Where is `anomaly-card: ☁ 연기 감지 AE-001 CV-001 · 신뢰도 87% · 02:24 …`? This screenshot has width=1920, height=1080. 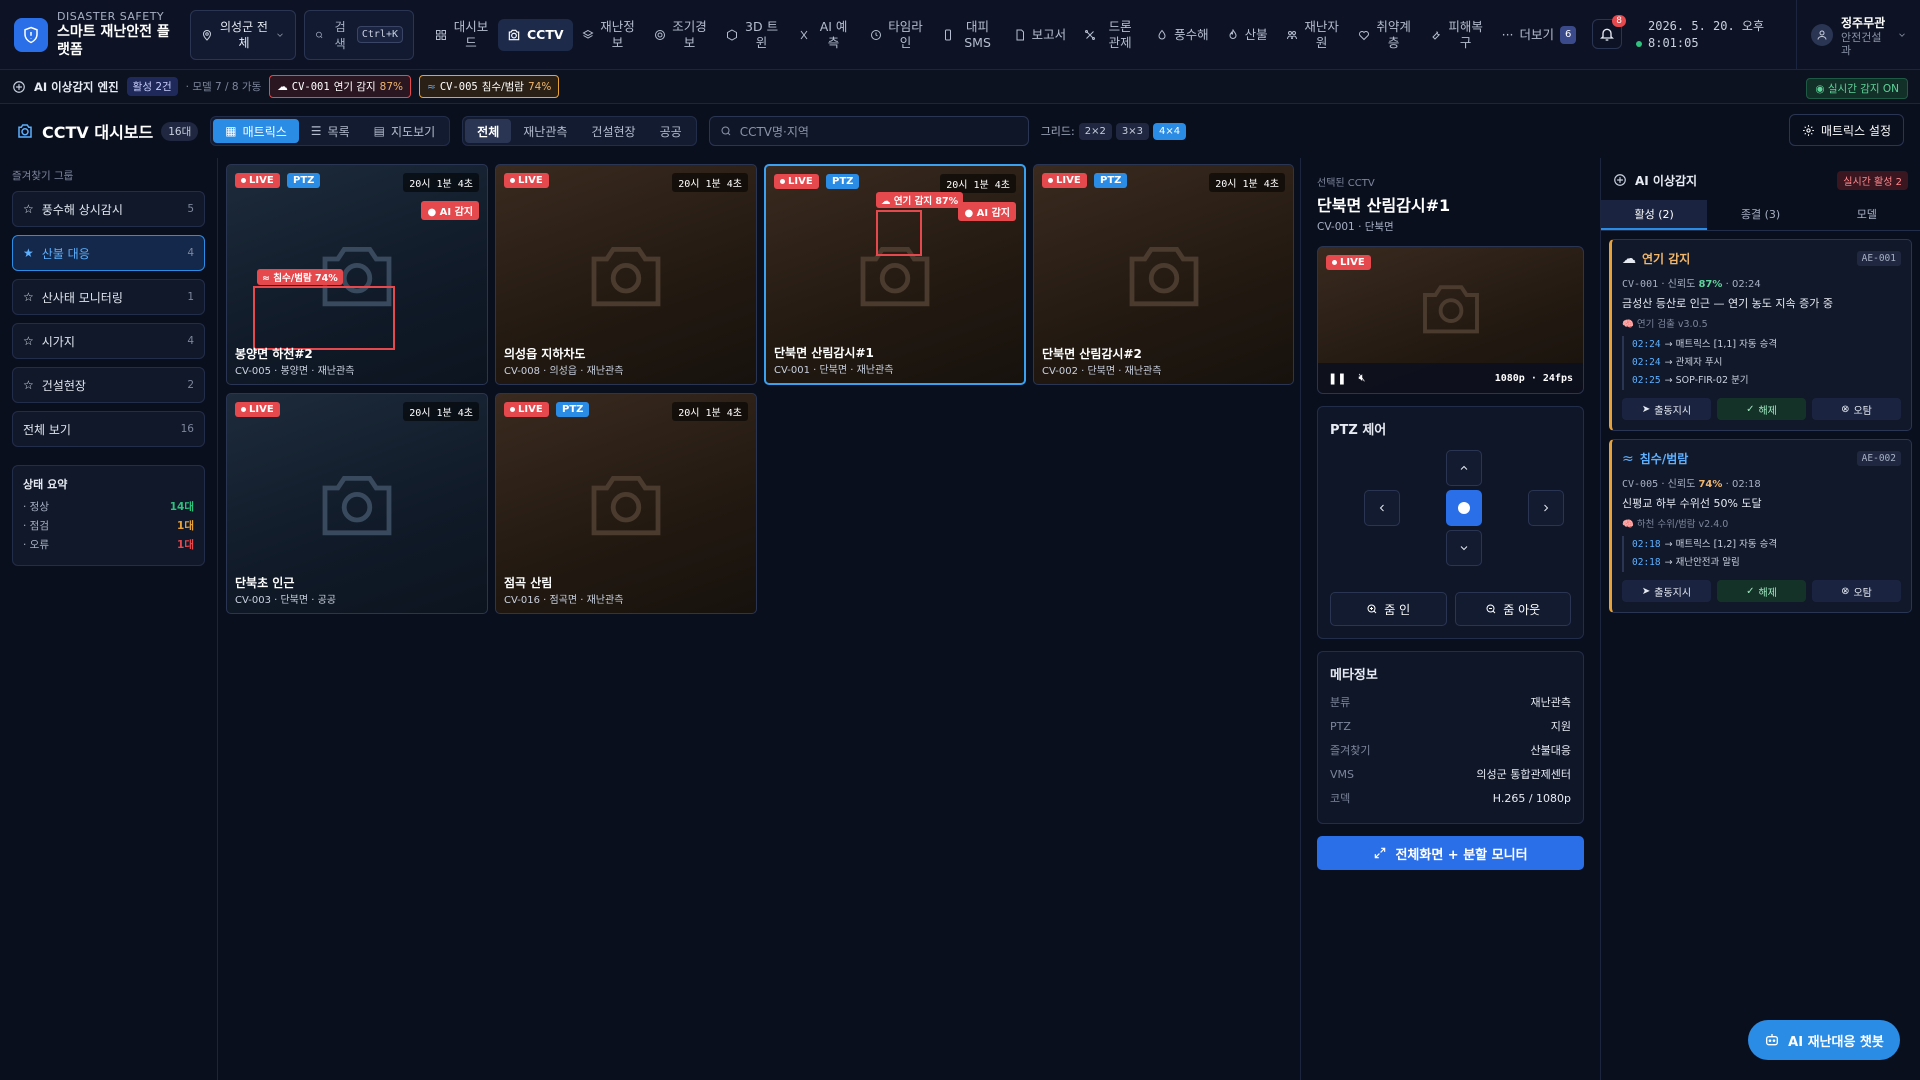 anomaly-card: ☁ 연기 감지 AE-001 CV-001 · 신뢰도 87% · 02:24 … is located at coordinates (1760, 335).